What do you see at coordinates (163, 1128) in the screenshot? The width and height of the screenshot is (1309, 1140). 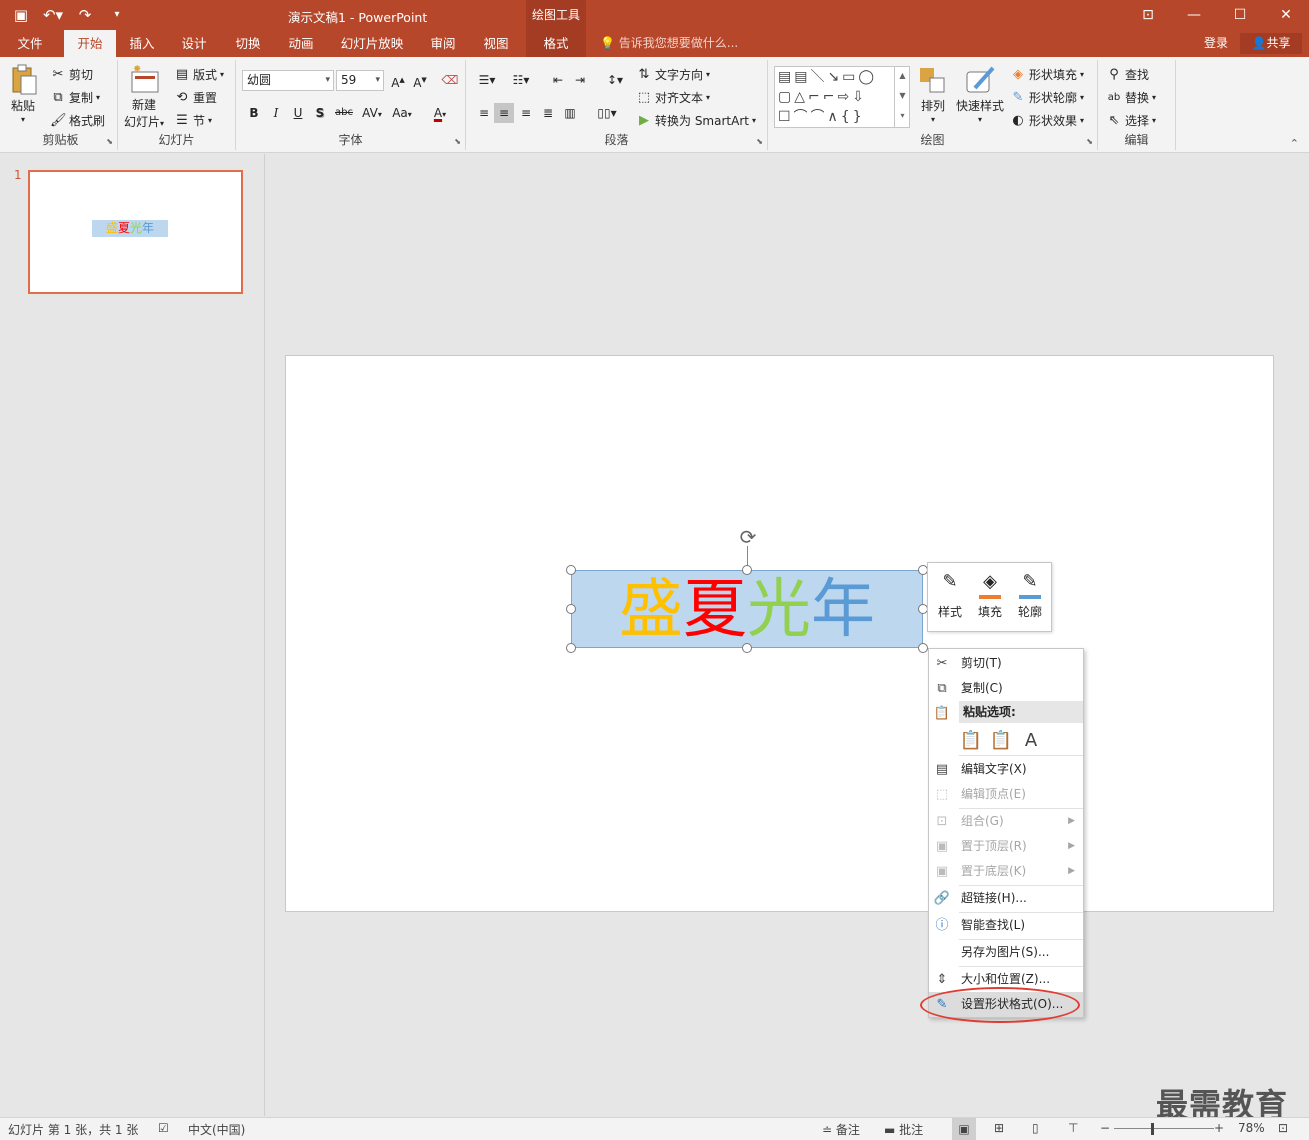 I see `spellcheck-icon: ☑` at bounding box center [163, 1128].